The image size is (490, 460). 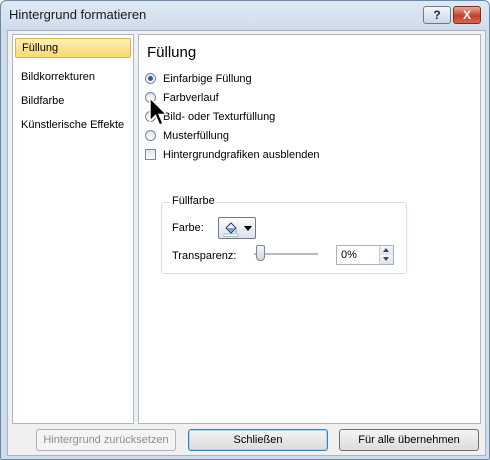 What do you see at coordinates (188, 228) in the screenshot?
I see `color-label: Farbe:` at bounding box center [188, 228].